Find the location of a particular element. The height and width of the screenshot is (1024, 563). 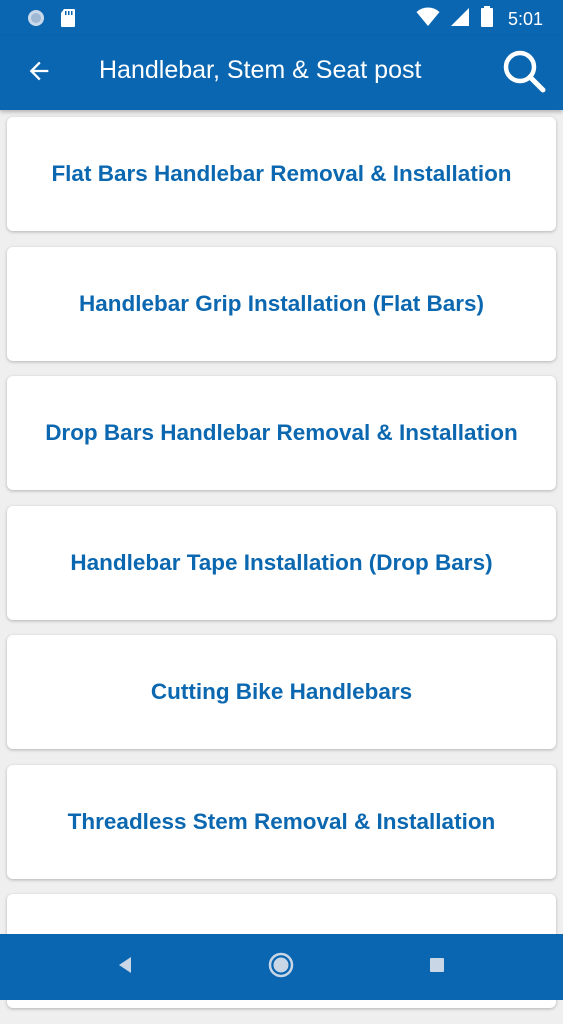

nav-recents-button is located at coordinates (437, 967).